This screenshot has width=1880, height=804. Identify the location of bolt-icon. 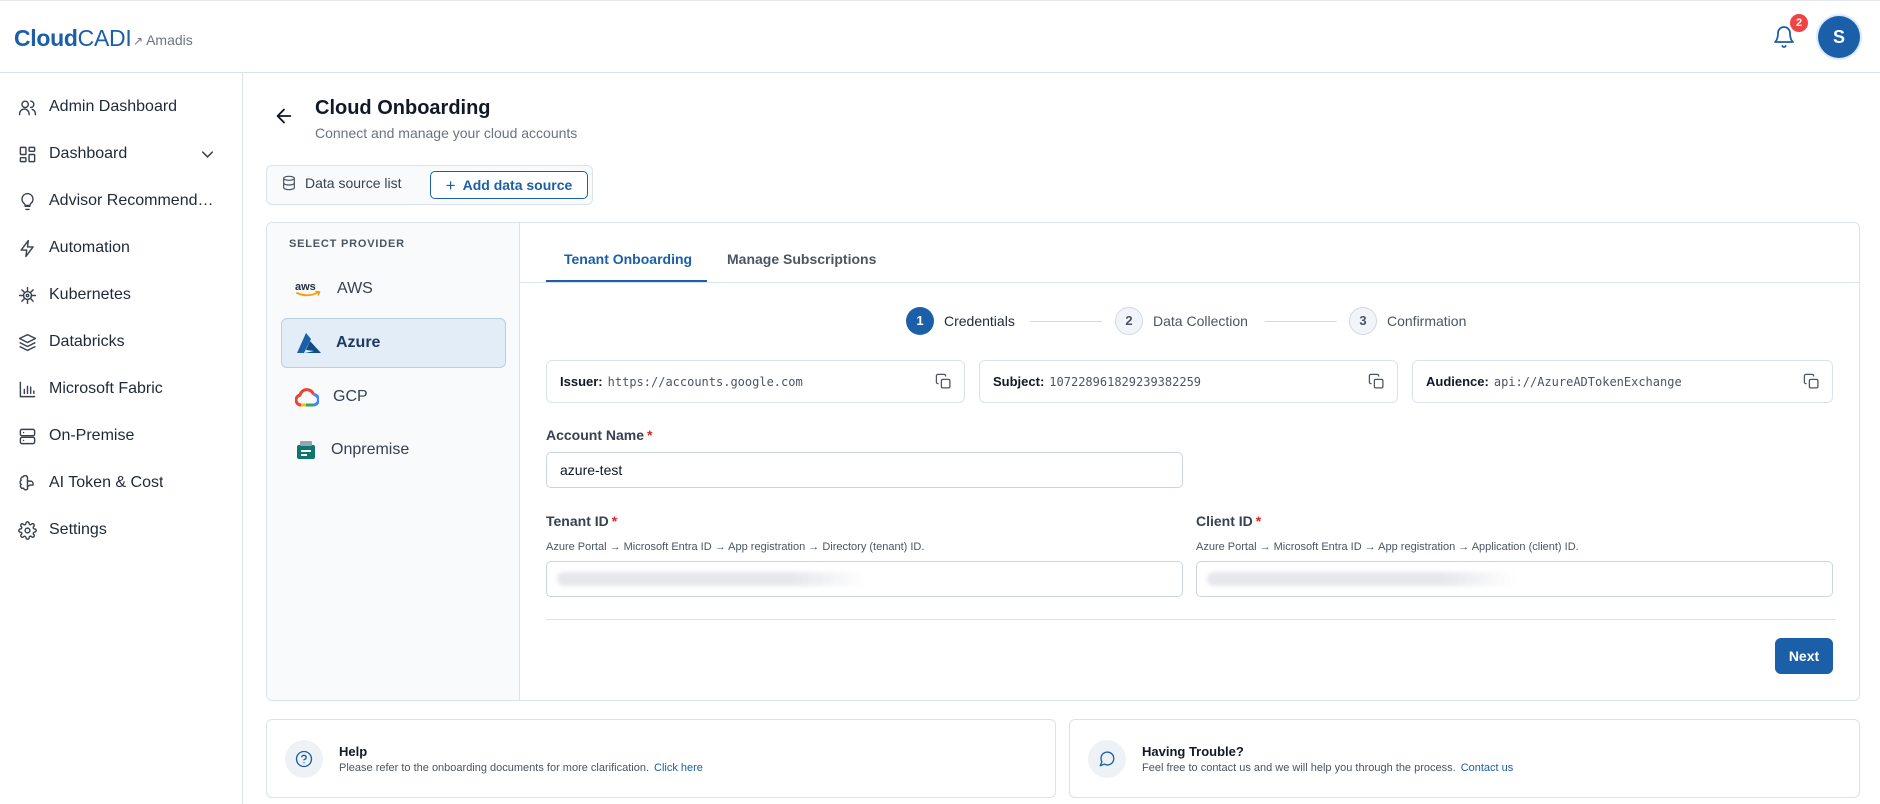
(27, 248).